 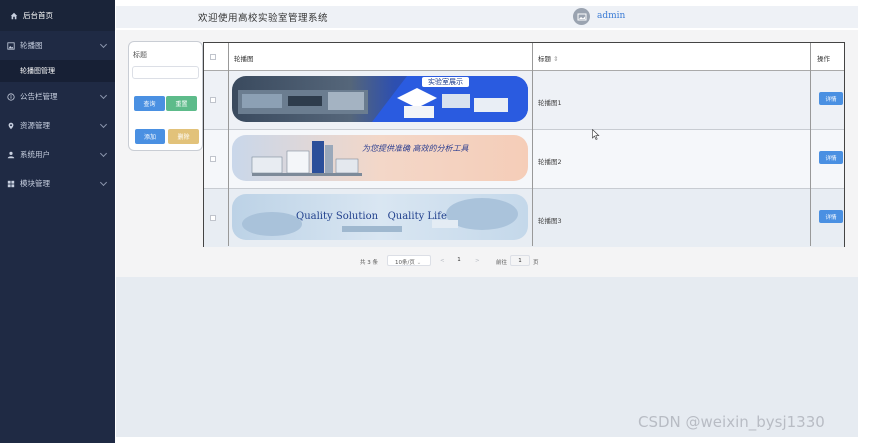 What do you see at coordinates (536, 263) in the screenshot?
I see `page-suffix-label: 页` at bounding box center [536, 263].